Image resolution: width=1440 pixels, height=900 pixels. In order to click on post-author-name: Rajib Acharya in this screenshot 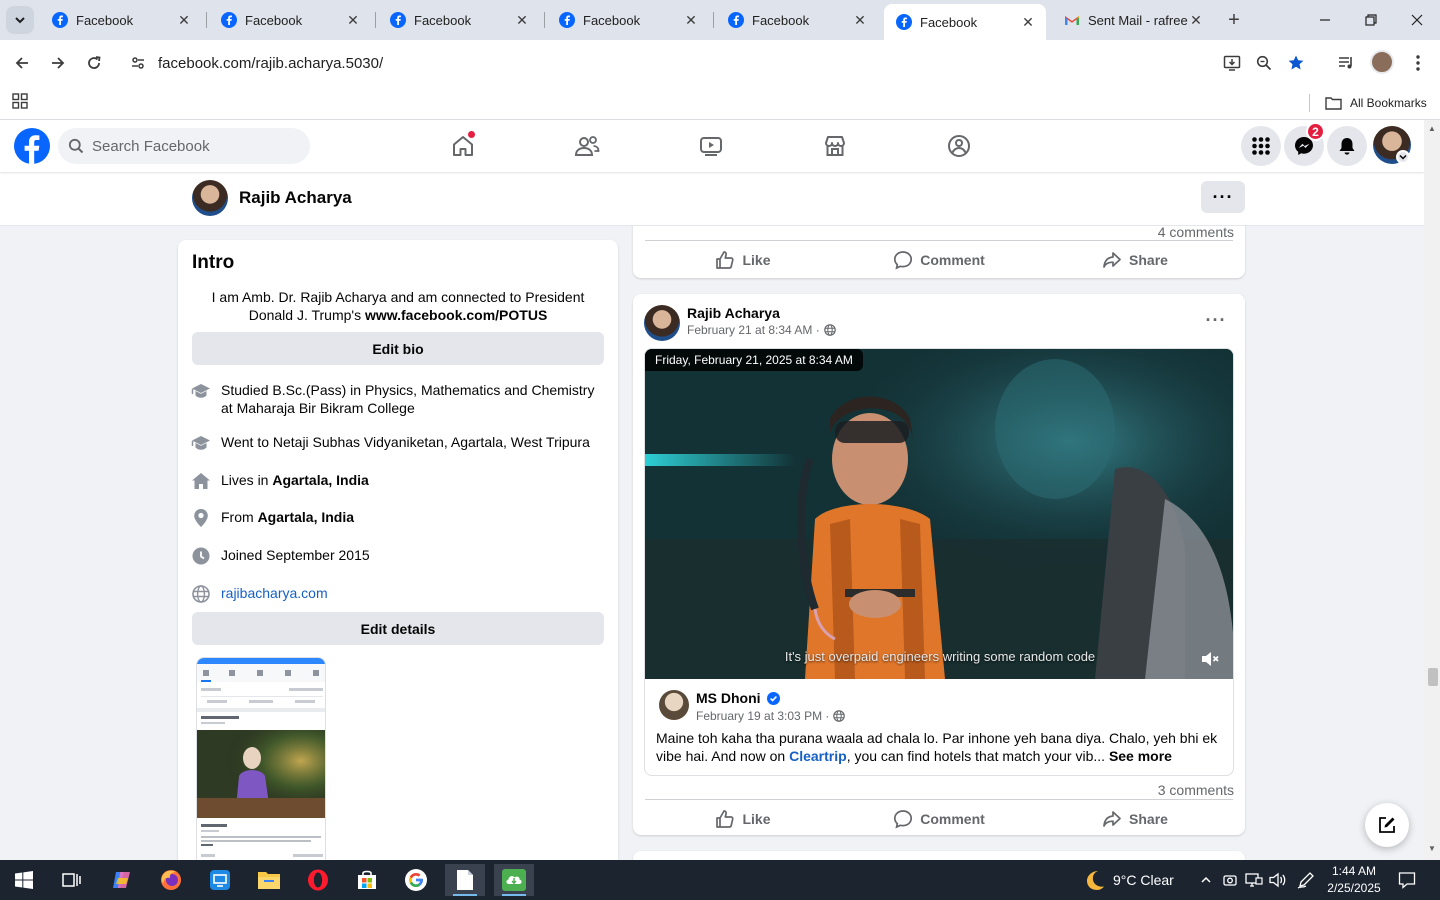, I will do `click(733, 313)`.